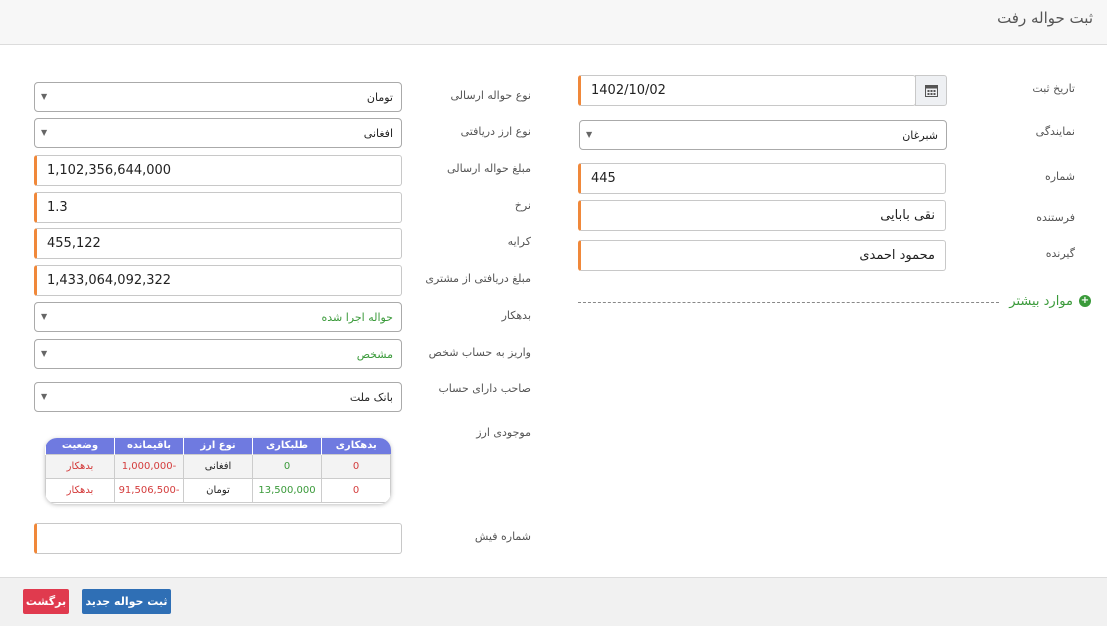 The width and height of the screenshot is (1107, 626). Describe the element at coordinates (762, 255) in the screenshot. I see `receiver-input: محمود احمدی` at that location.